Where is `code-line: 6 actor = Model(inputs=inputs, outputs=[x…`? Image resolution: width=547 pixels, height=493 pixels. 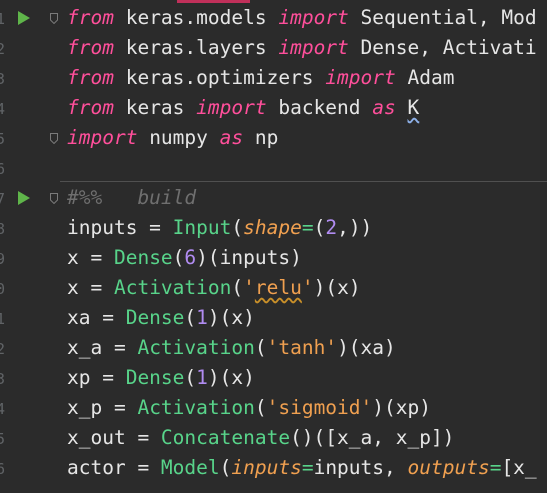
code-line: 6 actor = Model(inputs=inputs, outputs=[x… is located at coordinates (273, 468).